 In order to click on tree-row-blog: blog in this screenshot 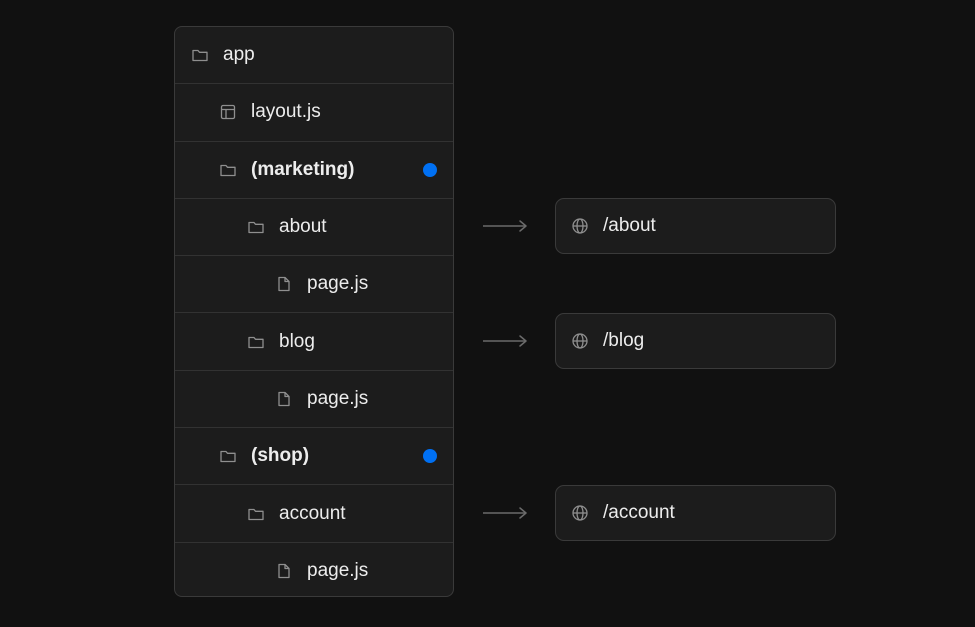, I will do `click(314, 342)`.